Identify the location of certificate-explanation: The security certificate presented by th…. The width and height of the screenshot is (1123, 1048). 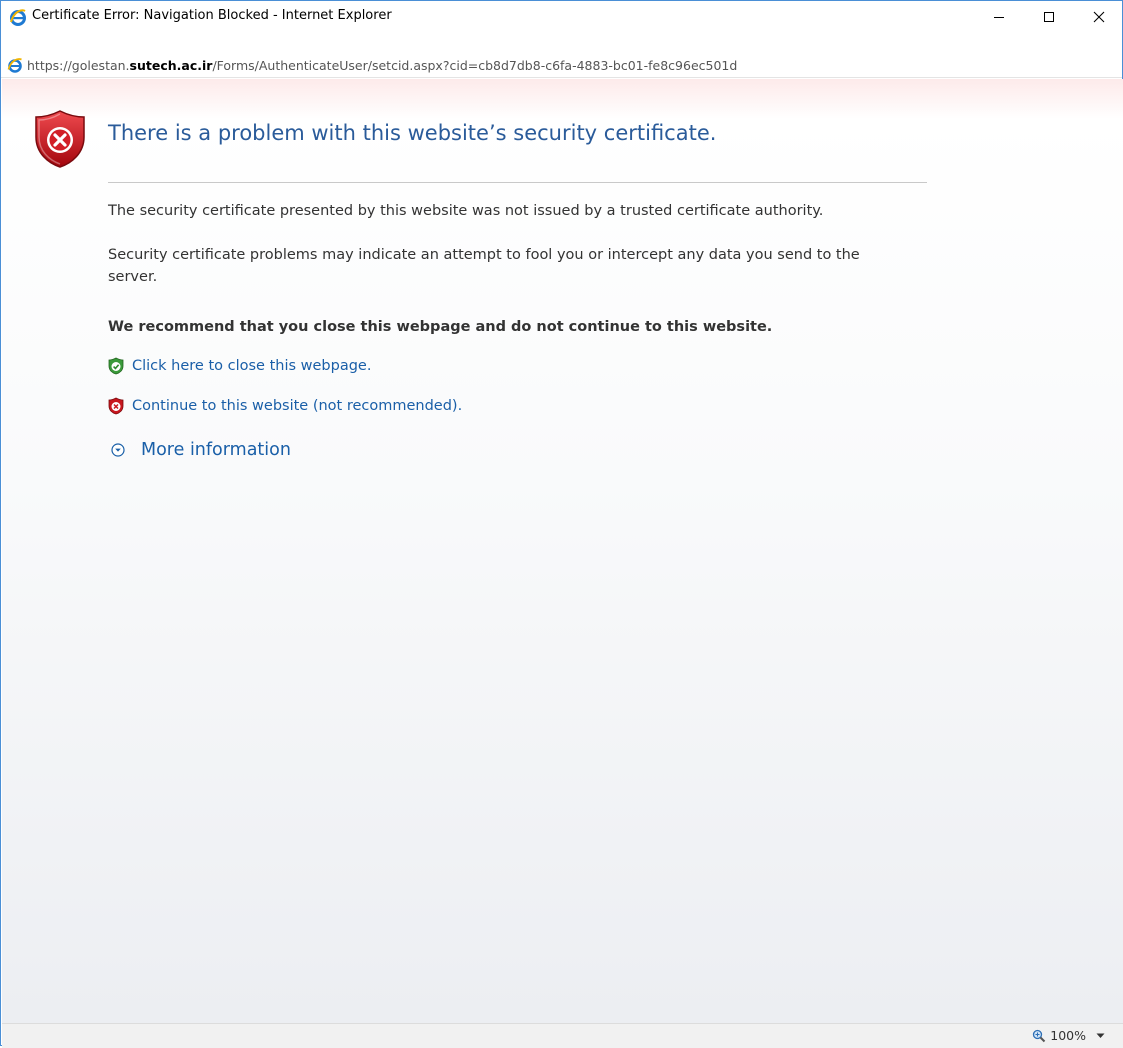
(466, 211).